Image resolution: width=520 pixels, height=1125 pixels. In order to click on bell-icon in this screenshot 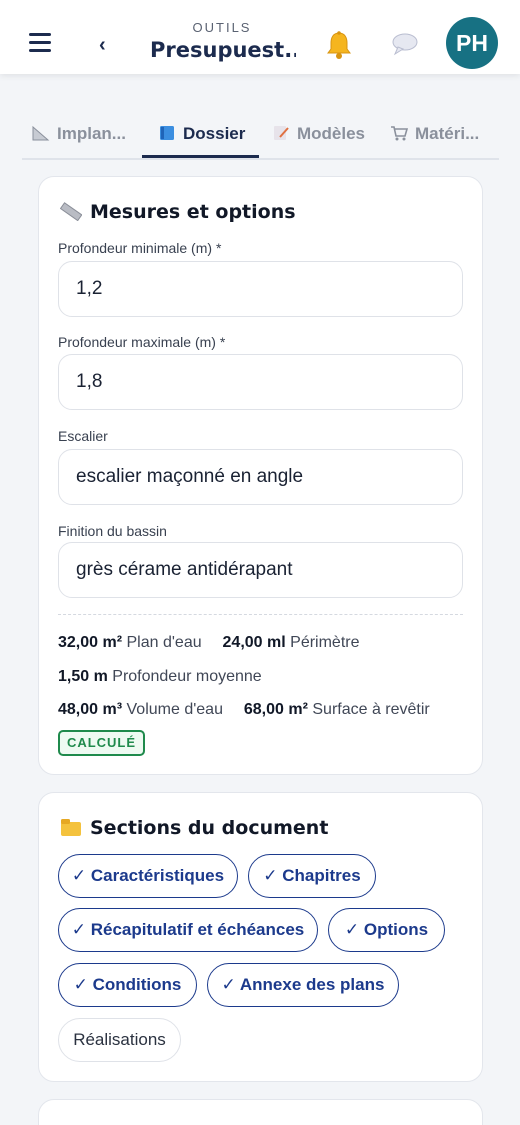, I will do `click(339, 45)`.